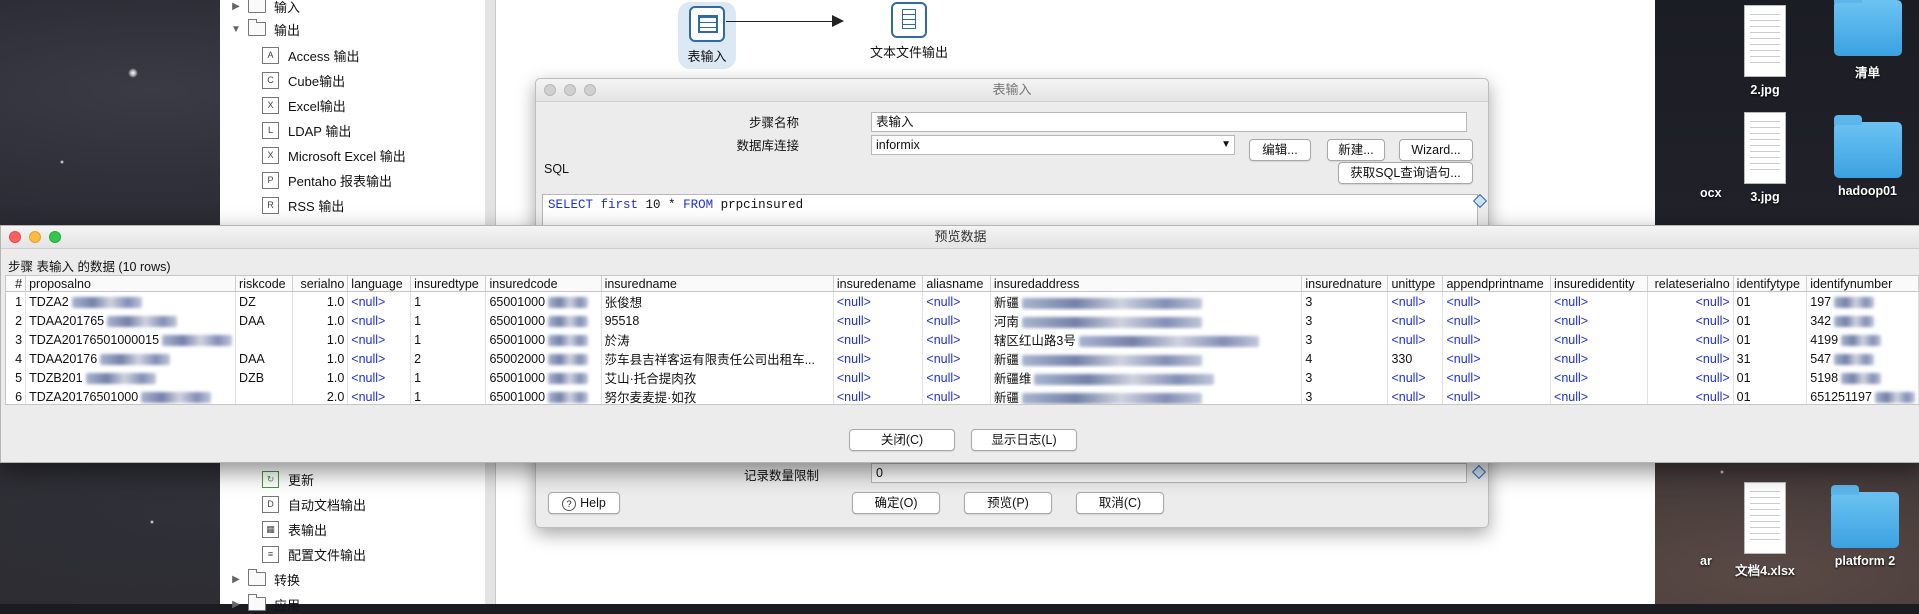 This screenshot has height=614, width=1919. I want to click on connection-select: informix ▼, so click(1053, 145).